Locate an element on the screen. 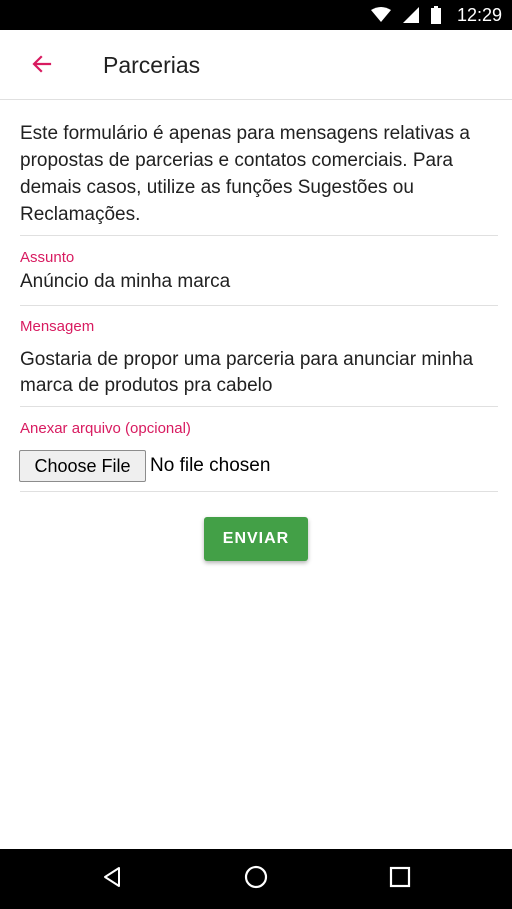  app-bar: Parcerias is located at coordinates (256, 65).